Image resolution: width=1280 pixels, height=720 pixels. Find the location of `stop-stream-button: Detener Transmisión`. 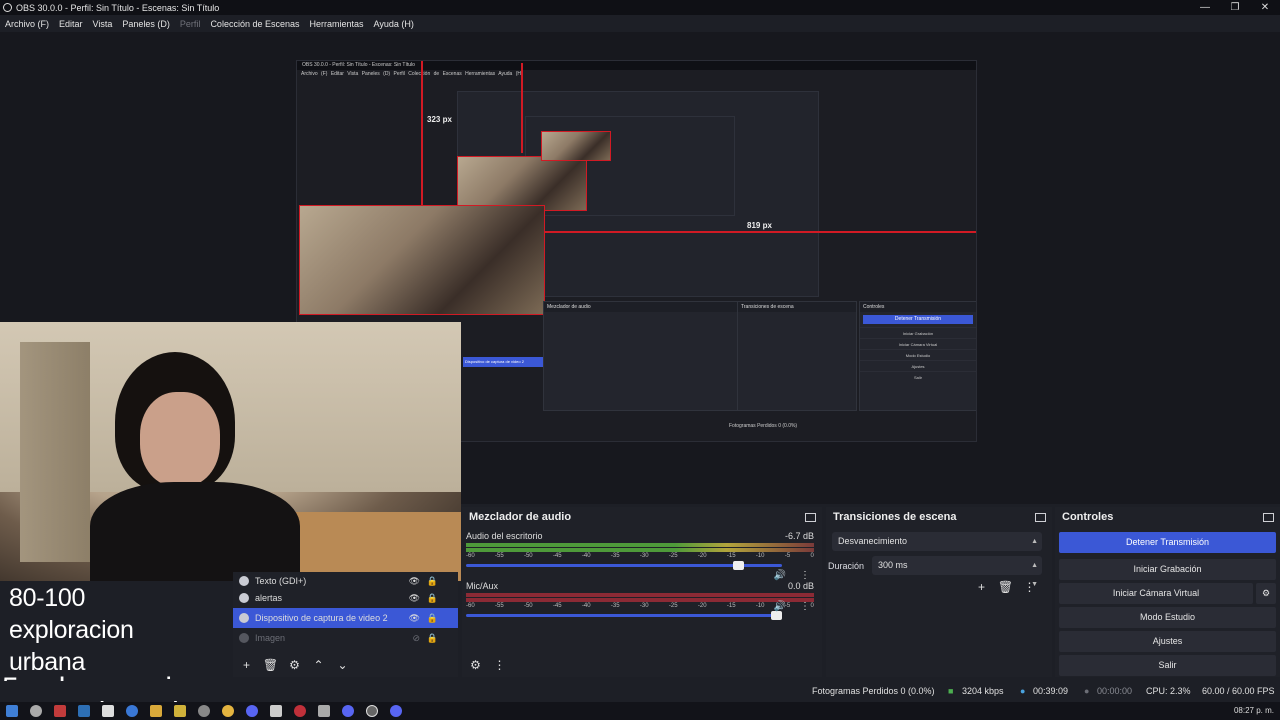

stop-stream-button: Detener Transmisión is located at coordinates (1167, 542).